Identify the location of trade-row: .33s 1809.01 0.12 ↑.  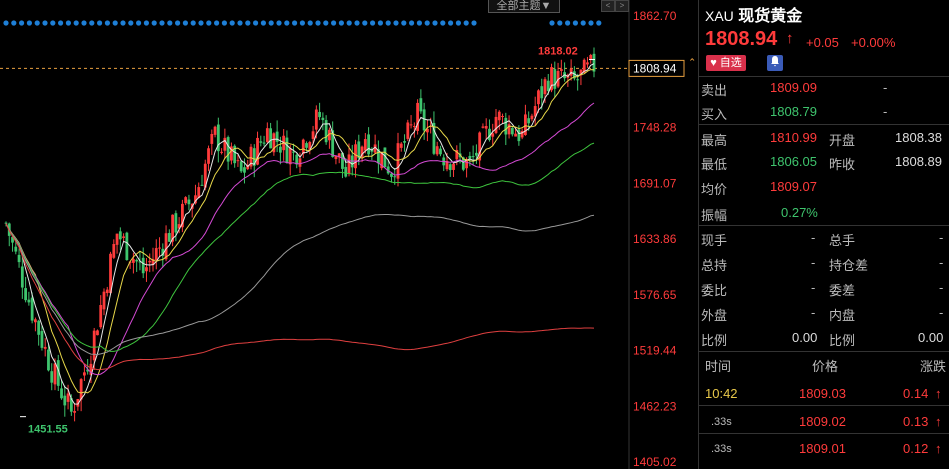
(826, 448).